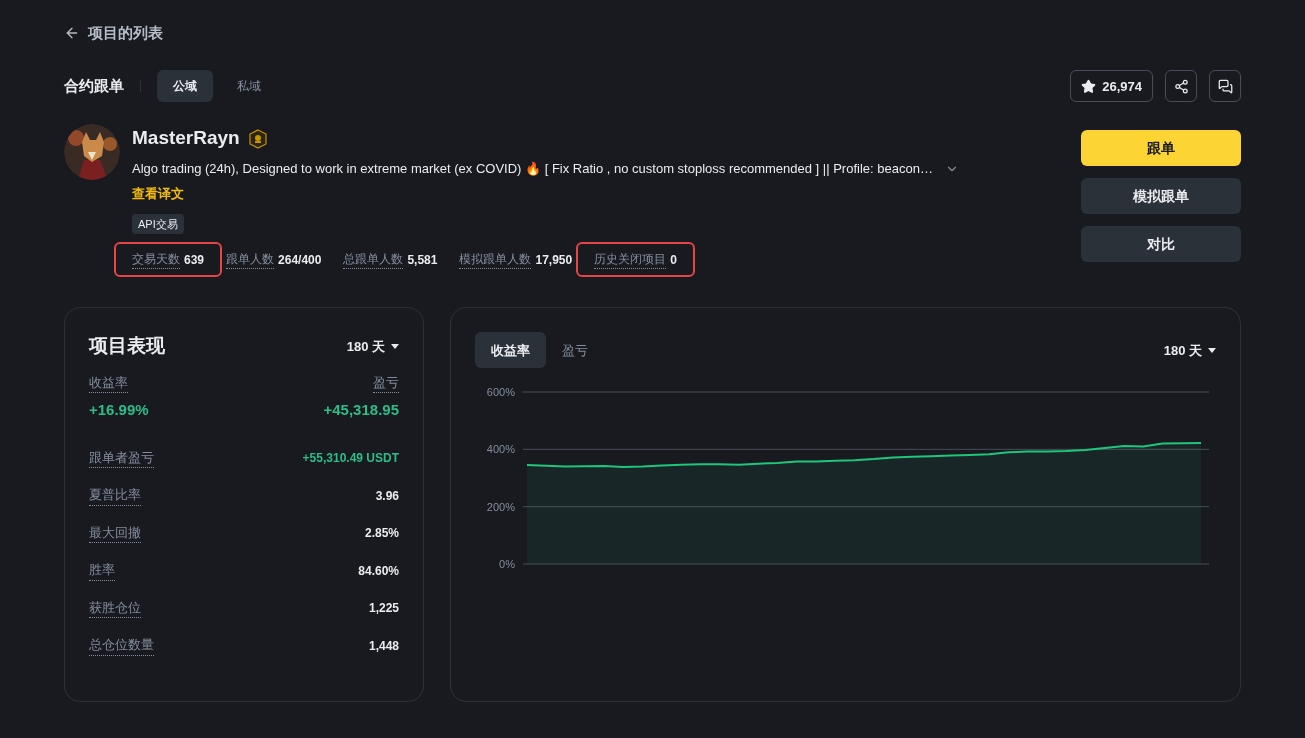 The height and width of the screenshot is (738, 1305). I want to click on metric-value: 1,448, so click(383, 646).